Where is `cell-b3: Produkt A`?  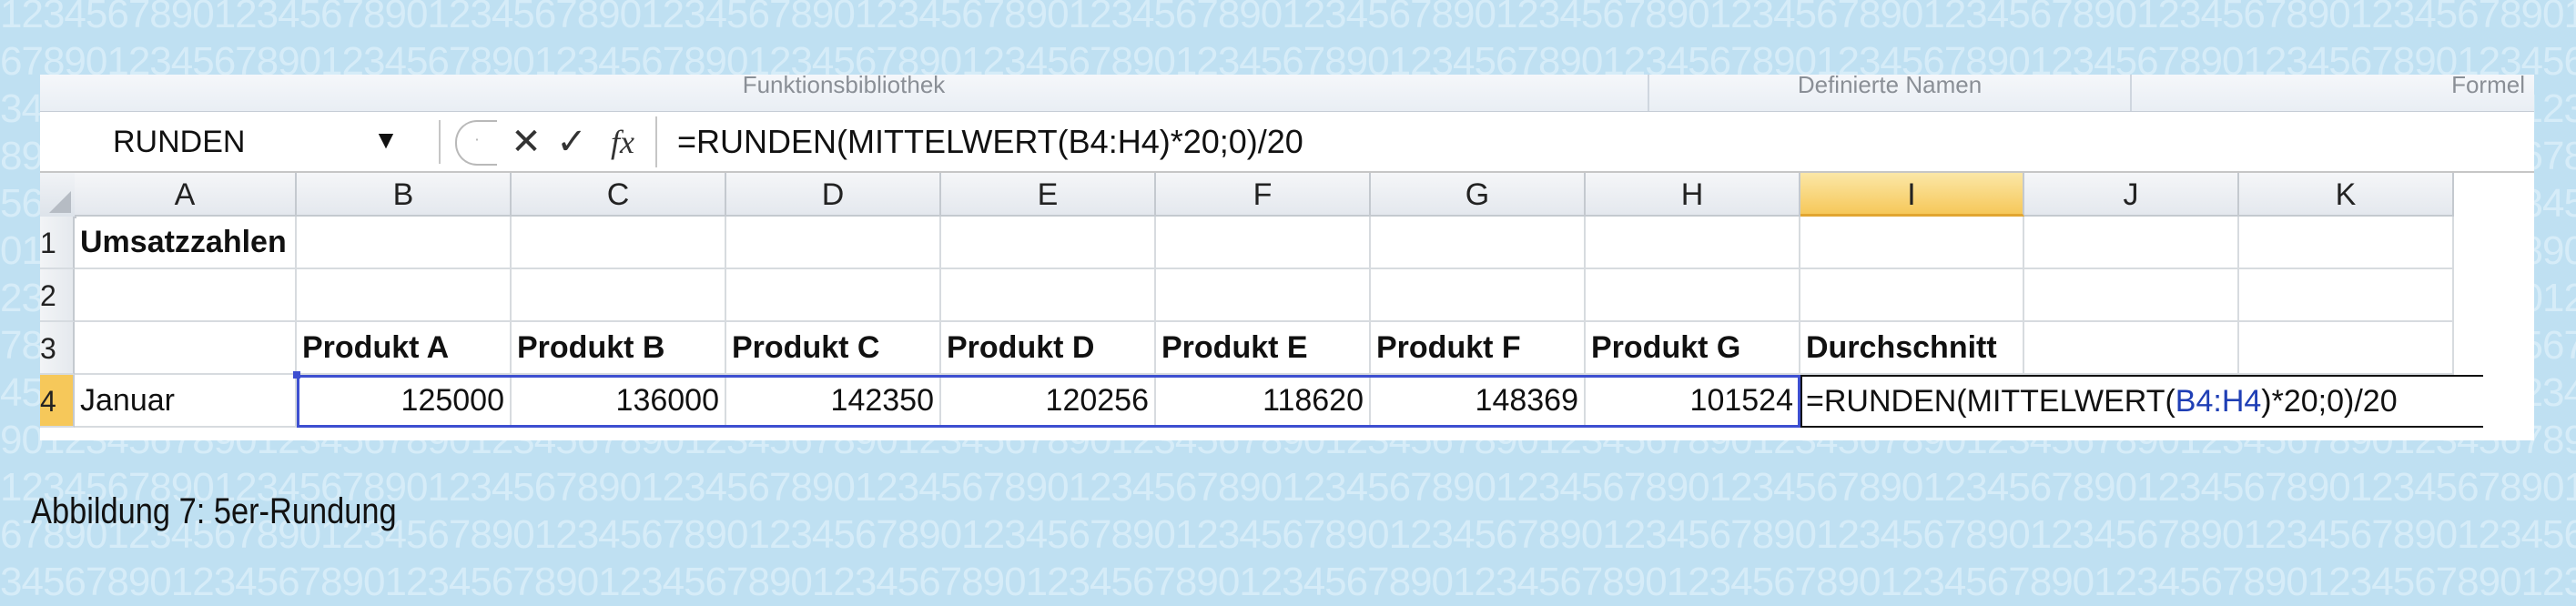 cell-b3: Produkt A is located at coordinates (404, 348).